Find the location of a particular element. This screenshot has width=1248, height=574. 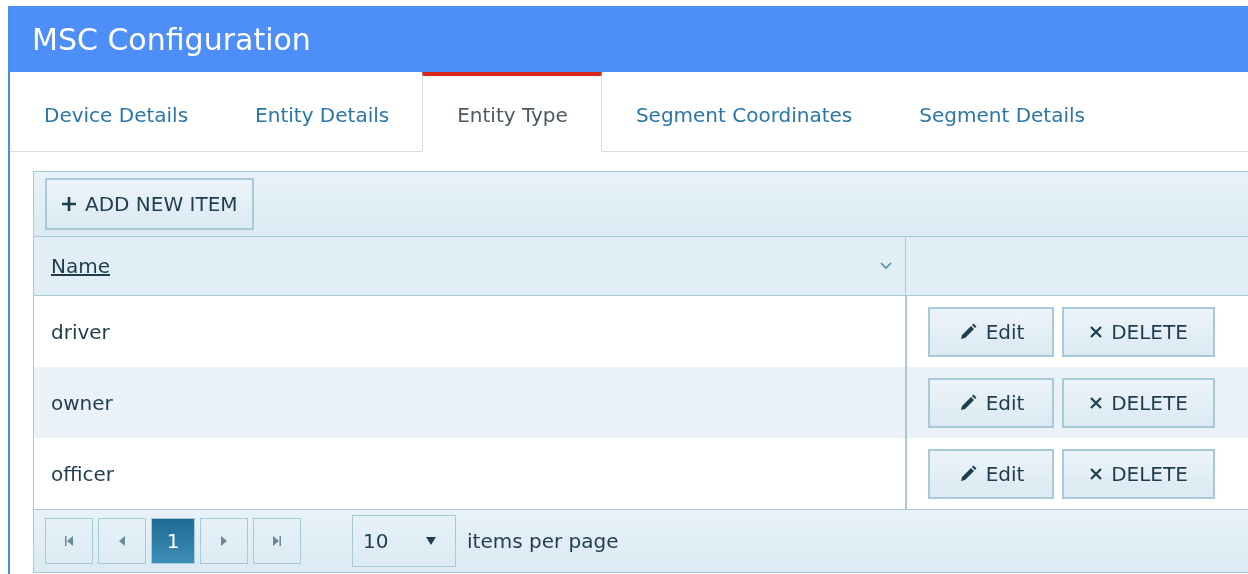

table-cell: officer is located at coordinates (83, 473).